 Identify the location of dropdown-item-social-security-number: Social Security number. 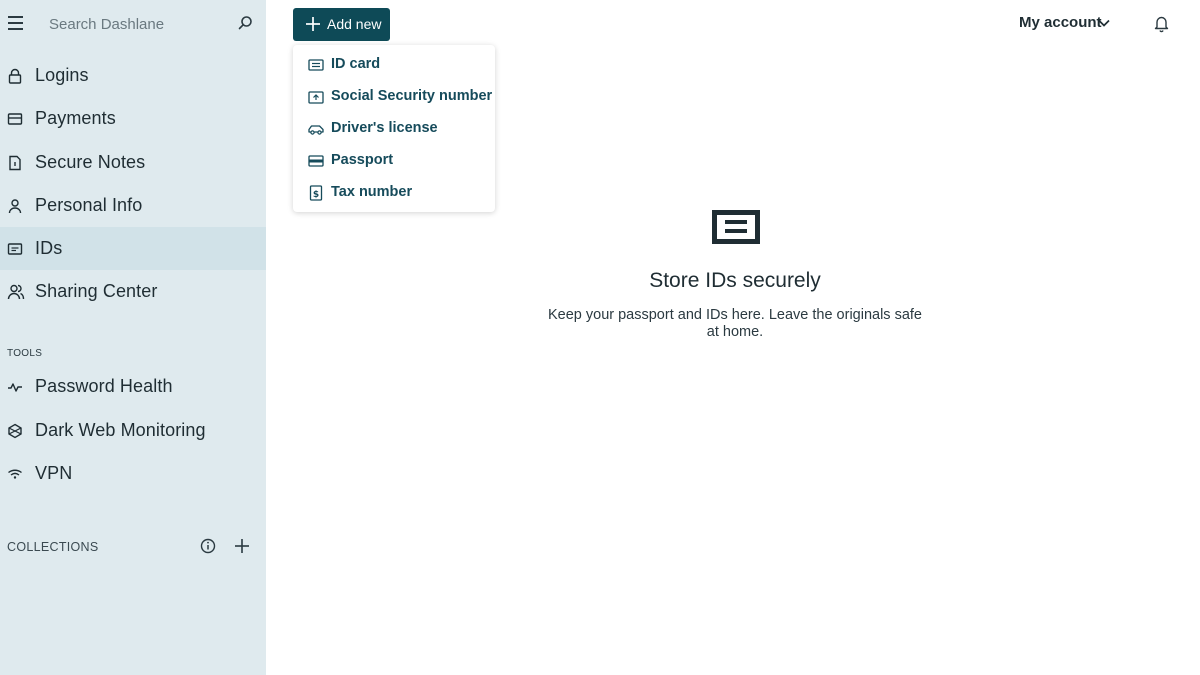
(394, 96).